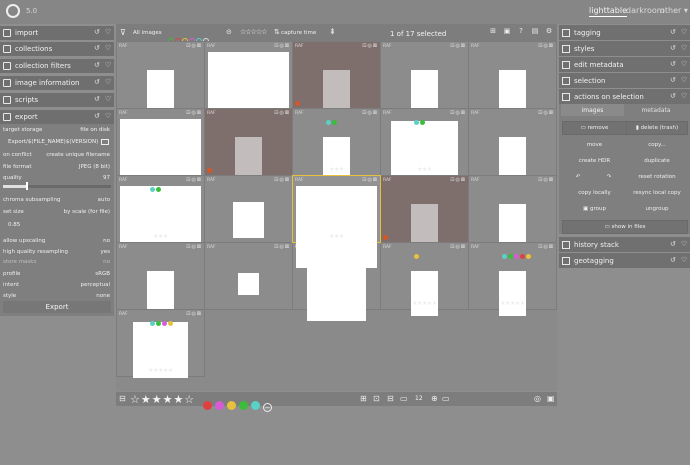 The height and width of the screenshot is (465, 690). What do you see at coordinates (657, 177) in the screenshot?
I see `reset-rotation-button: reset rotation` at bounding box center [657, 177].